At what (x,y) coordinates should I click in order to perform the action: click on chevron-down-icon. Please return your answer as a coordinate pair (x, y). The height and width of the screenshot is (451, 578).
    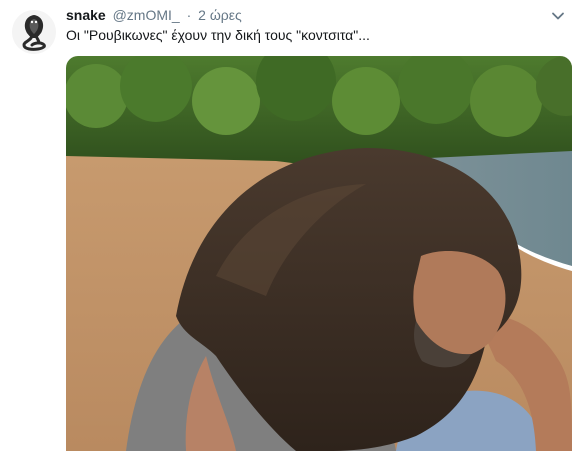
    Looking at the image, I should click on (558, 16).